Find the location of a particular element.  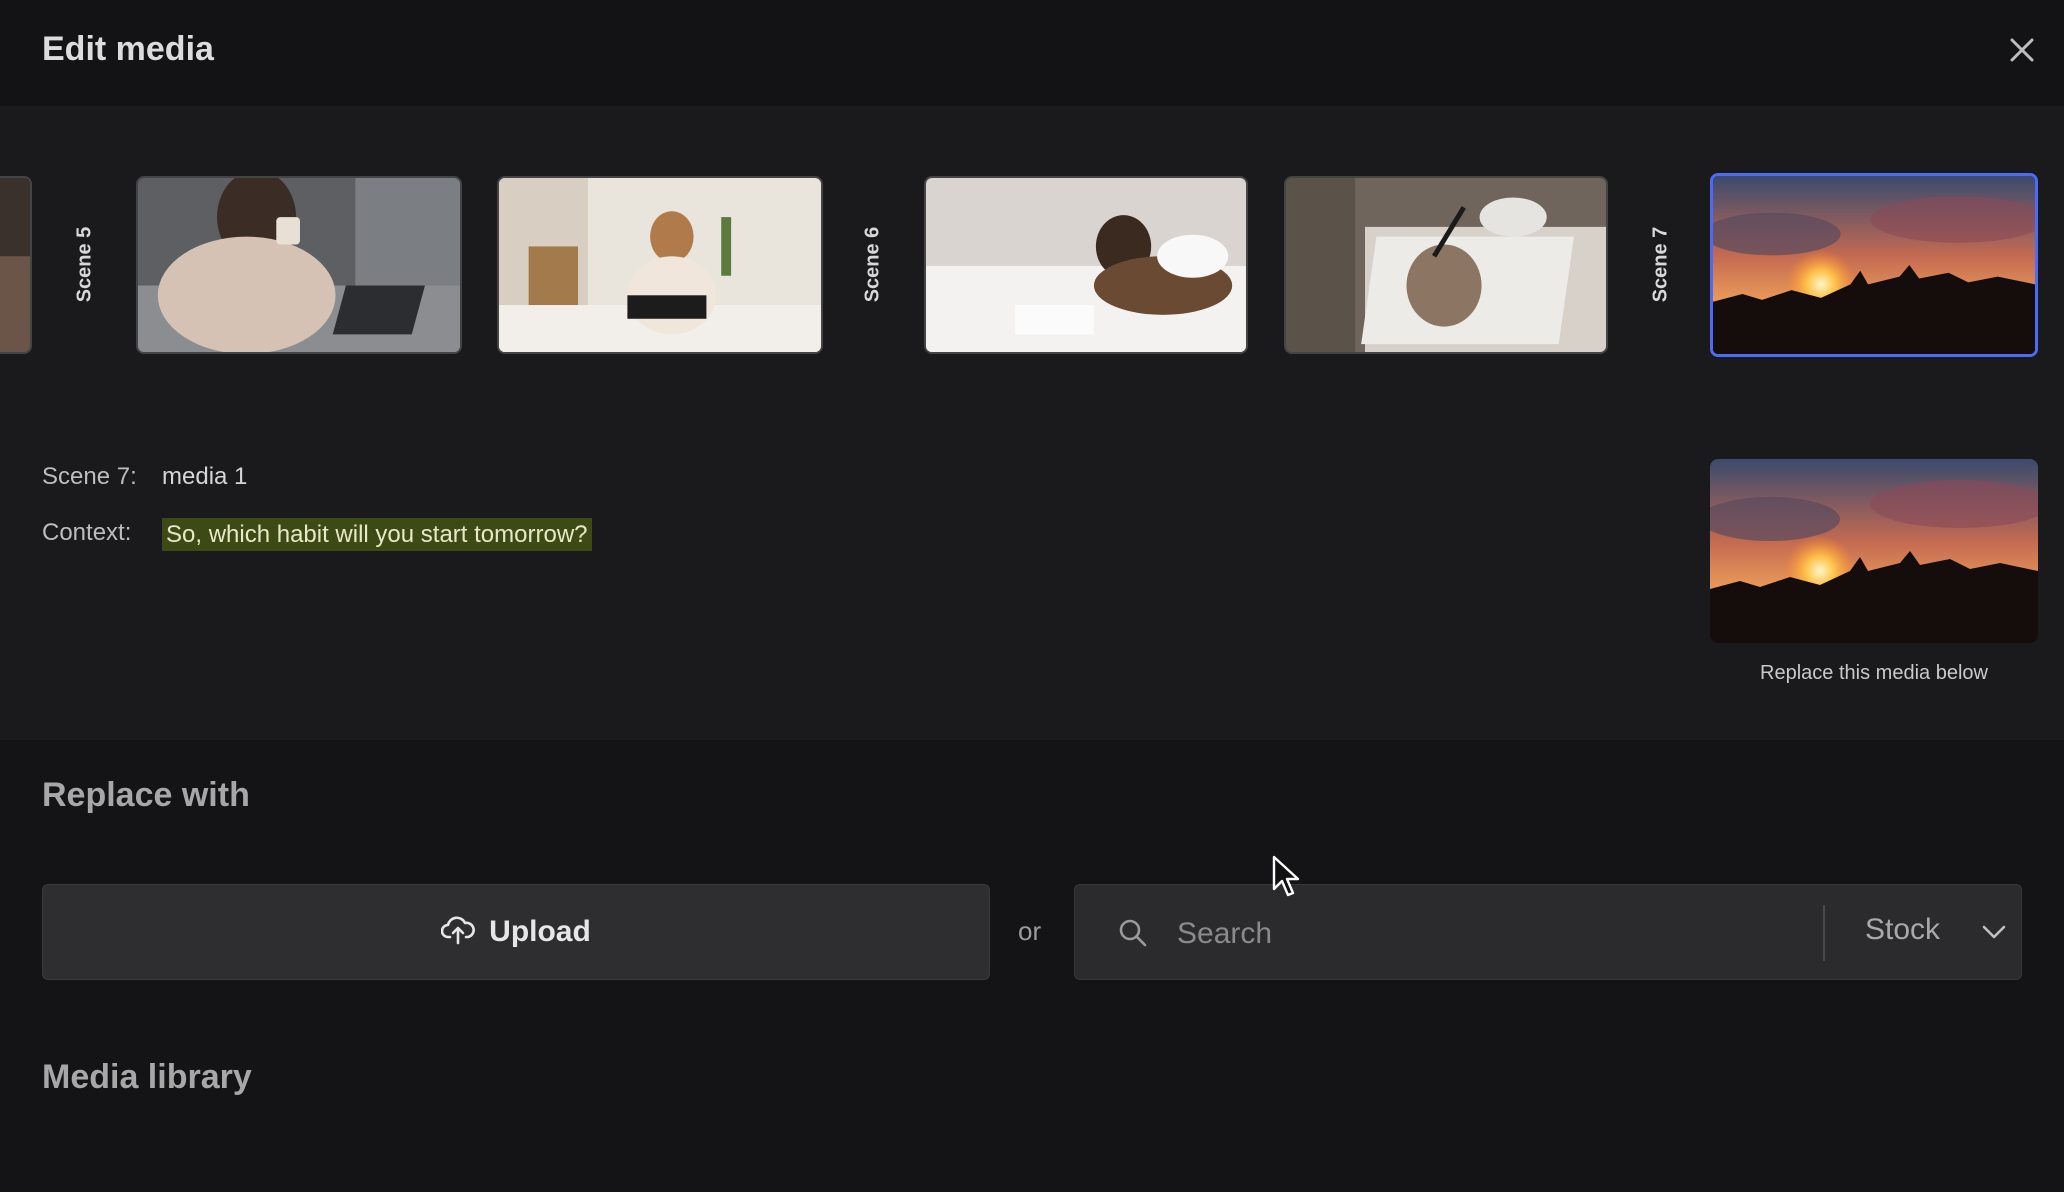

scene-label-7: Scene 7 is located at coordinates (1661, 264).